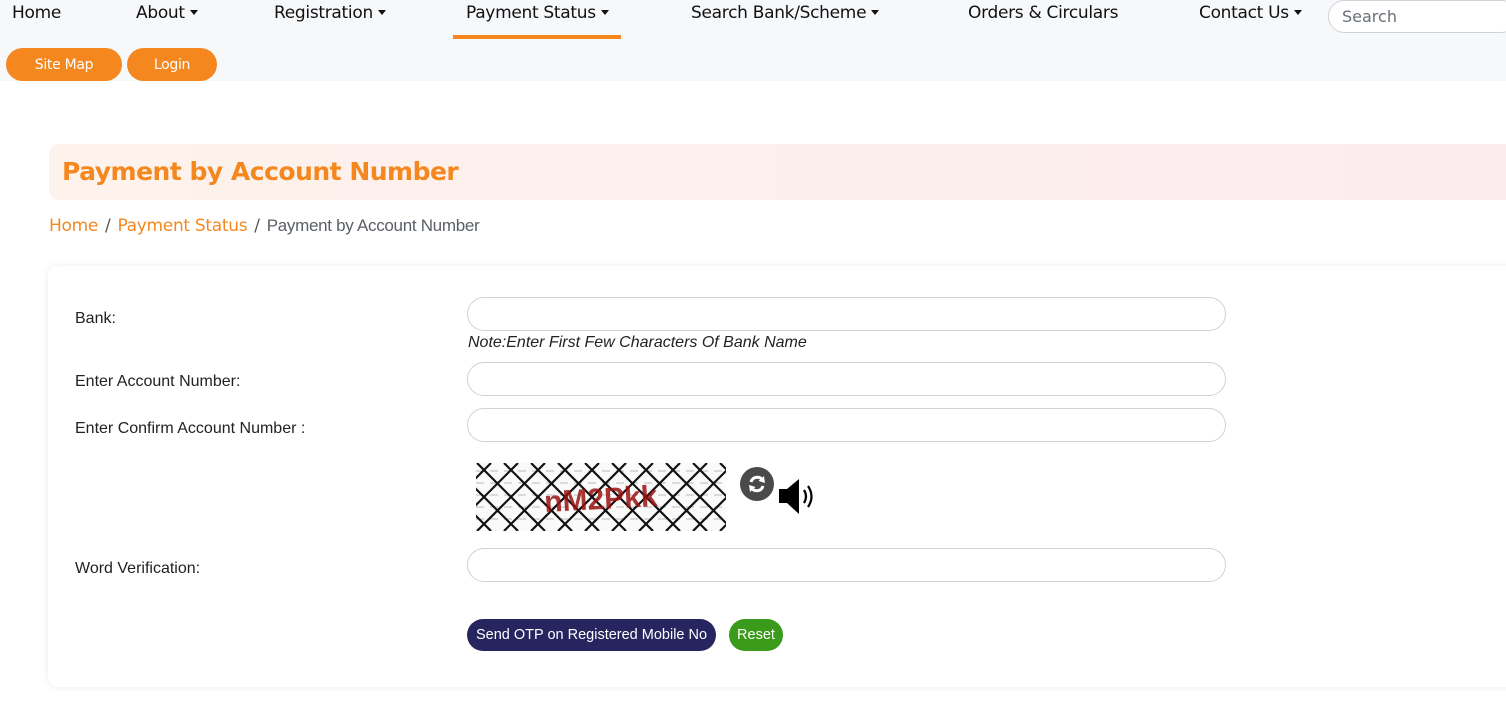 This screenshot has height=702, width=1506. What do you see at coordinates (1244, 13) in the screenshot?
I see `nav-item-label: Contact Us` at bounding box center [1244, 13].